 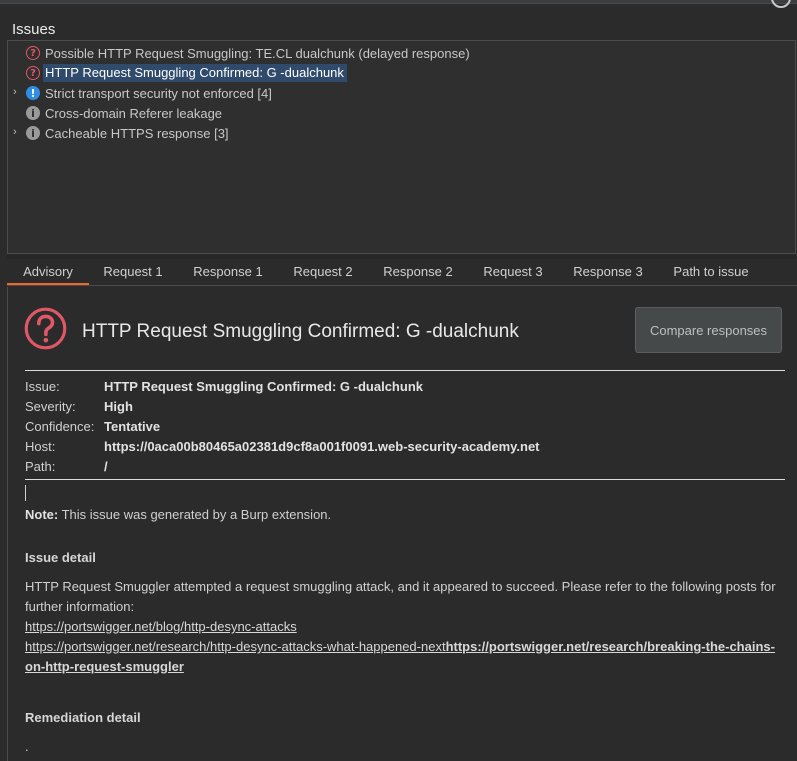 I want to click on issue-row: i Cross-domain Referer leakage, so click(x=124, y=113).